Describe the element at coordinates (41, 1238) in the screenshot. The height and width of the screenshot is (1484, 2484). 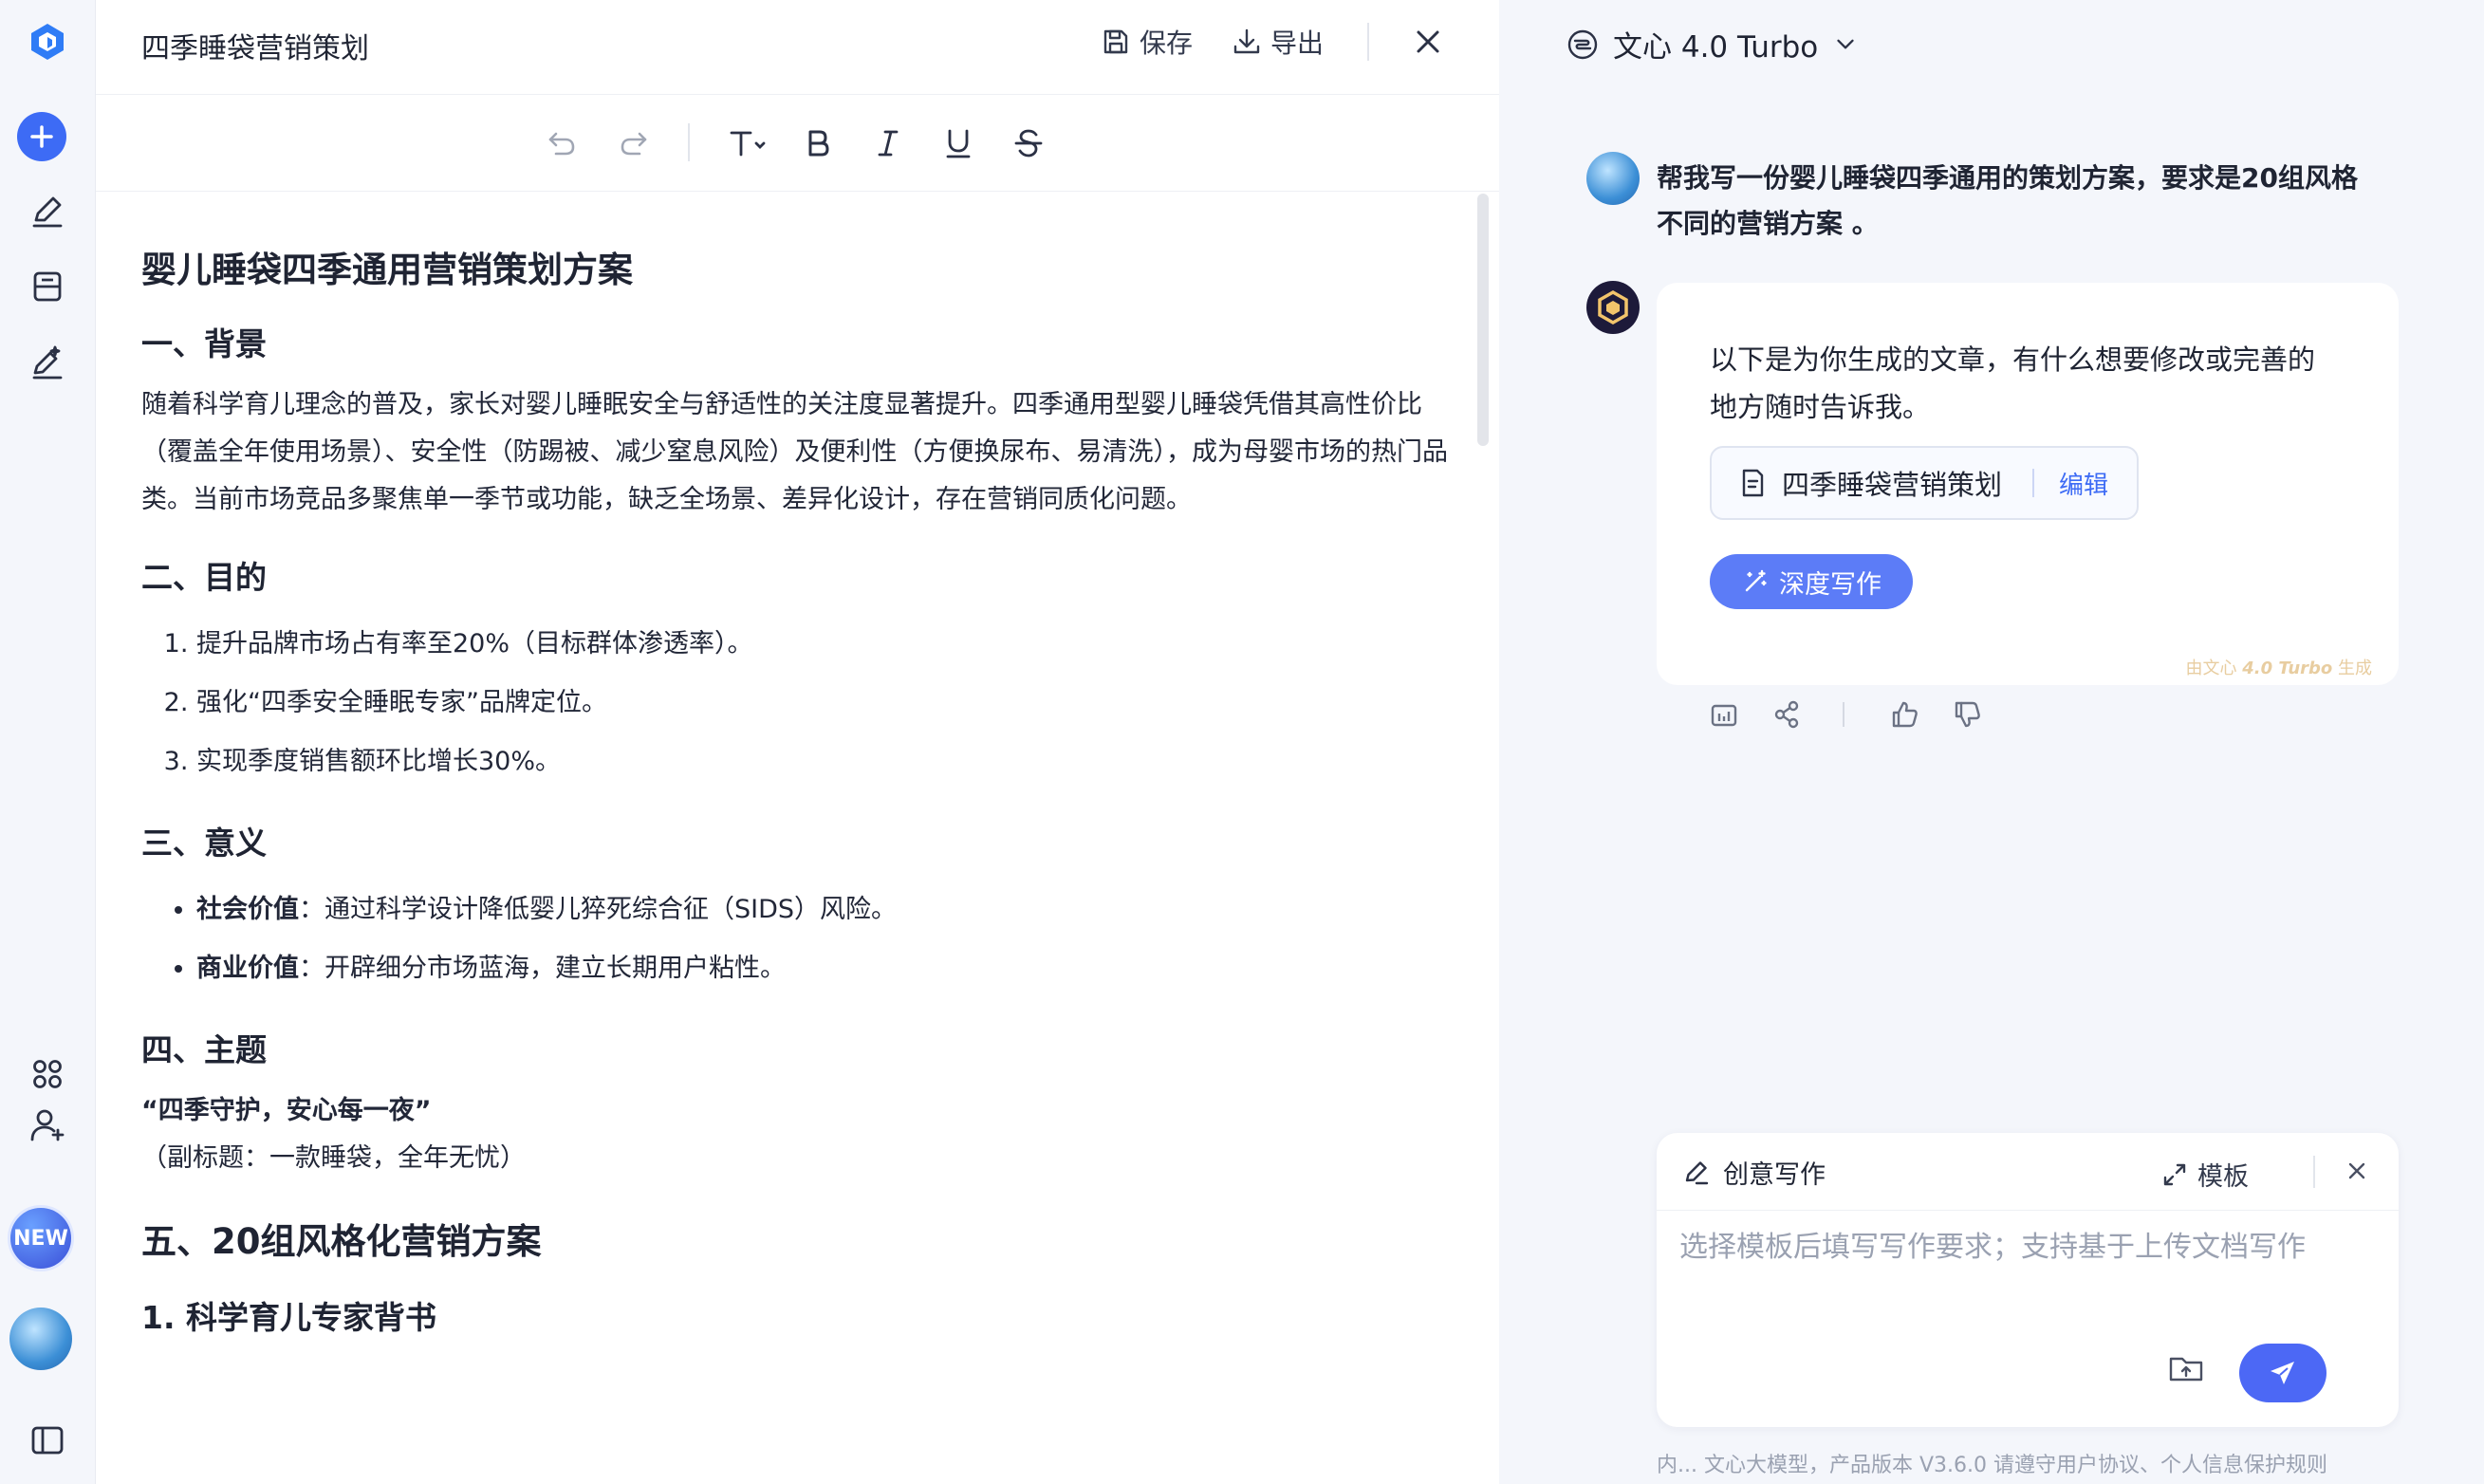
I see `new-feature-badge: NEW` at that location.